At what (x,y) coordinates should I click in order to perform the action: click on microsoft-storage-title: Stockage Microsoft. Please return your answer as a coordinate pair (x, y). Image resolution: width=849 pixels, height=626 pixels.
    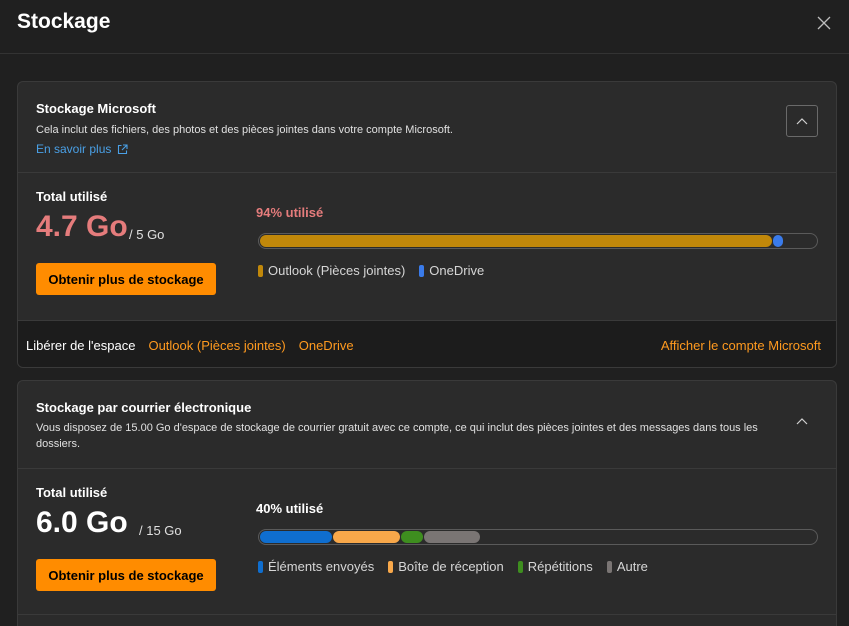
    Looking at the image, I should click on (96, 108).